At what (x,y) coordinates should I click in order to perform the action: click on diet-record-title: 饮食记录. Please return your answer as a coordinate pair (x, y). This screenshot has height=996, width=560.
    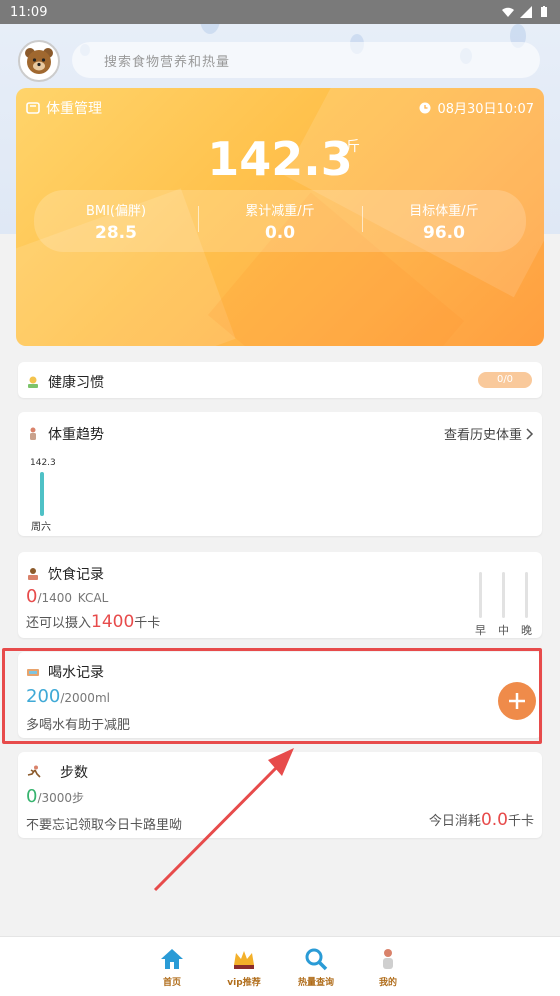
    Looking at the image, I should click on (65, 574).